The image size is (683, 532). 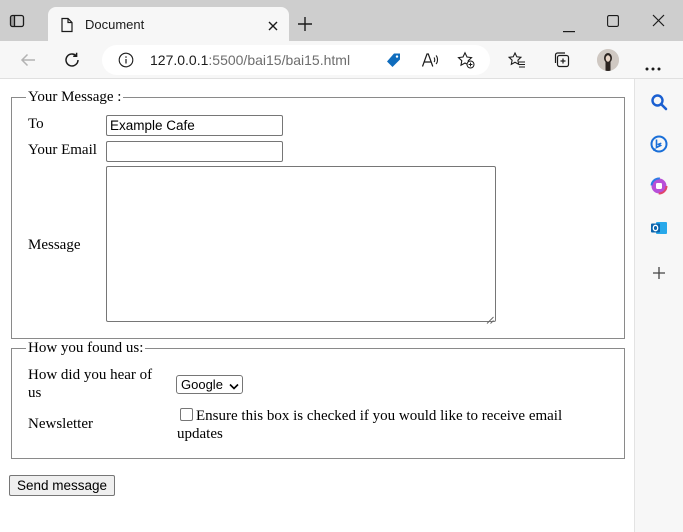 I want to click on url-host: 127.0.0.1, so click(x=179, y=60).